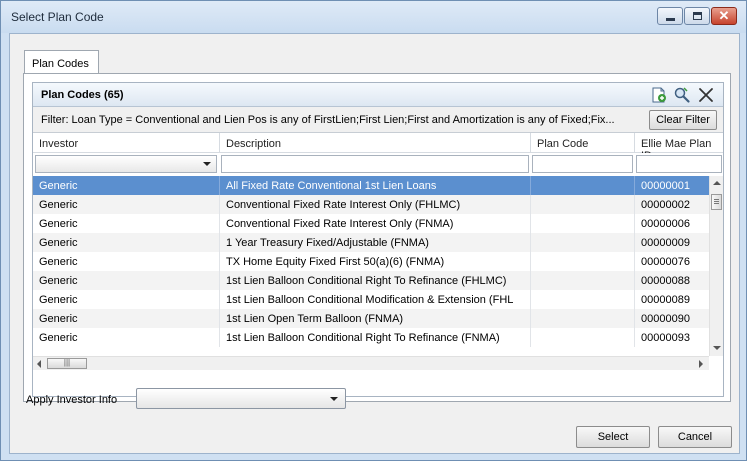 The height and width of the screenshot is (461, 747). I want to click on scroll-right-icon, so click(701, 364).